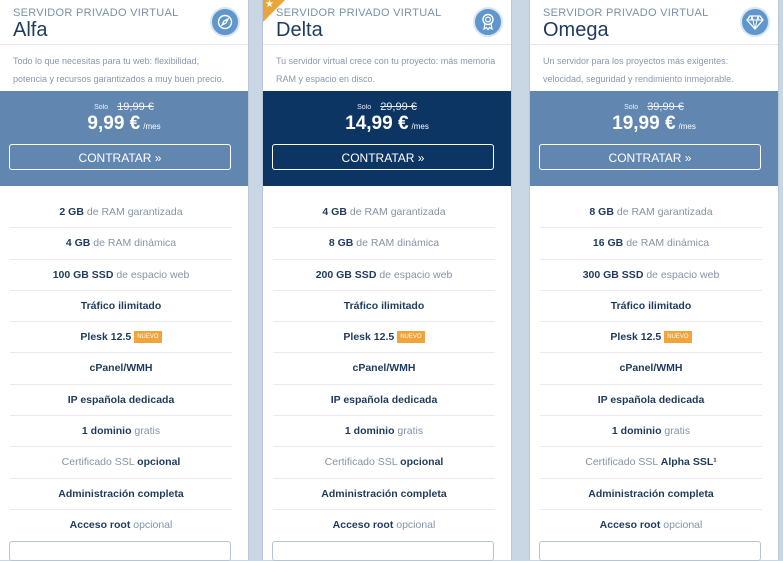  I want to click on old-price: 19,99 €, so click(135, 107).